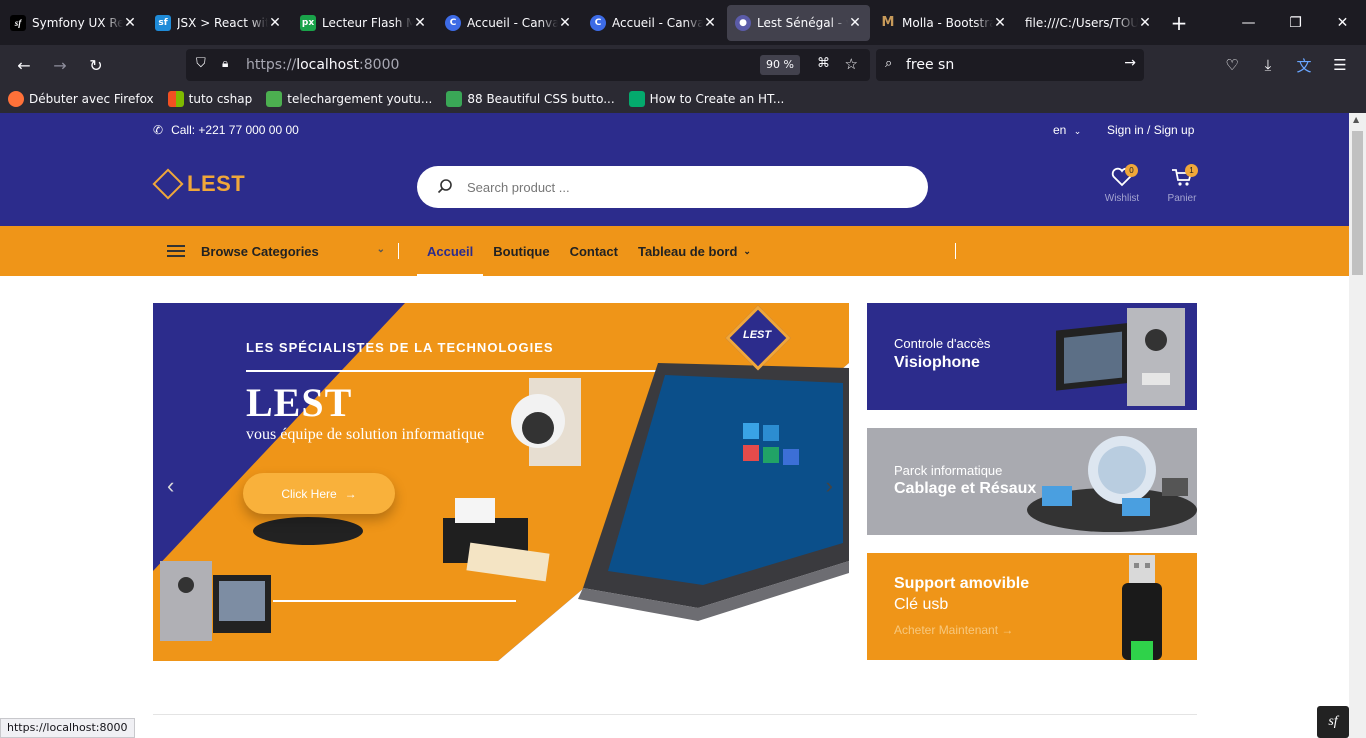 Image resolution: width=1366 pixels, height=738 pixels. What do you see at coordinates (1142, 607) in the screenshot?
I see `usb-drive-image` at bounding box center [1142, 607].